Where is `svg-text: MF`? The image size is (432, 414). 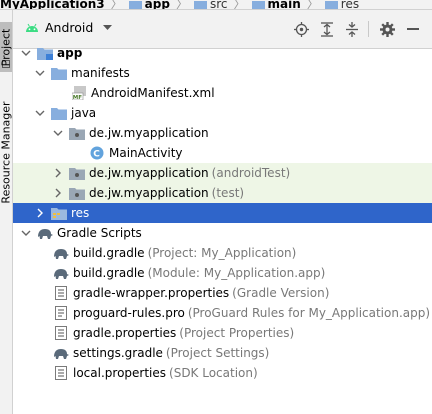 svg-text: MF is located at coordinates (77, 97).